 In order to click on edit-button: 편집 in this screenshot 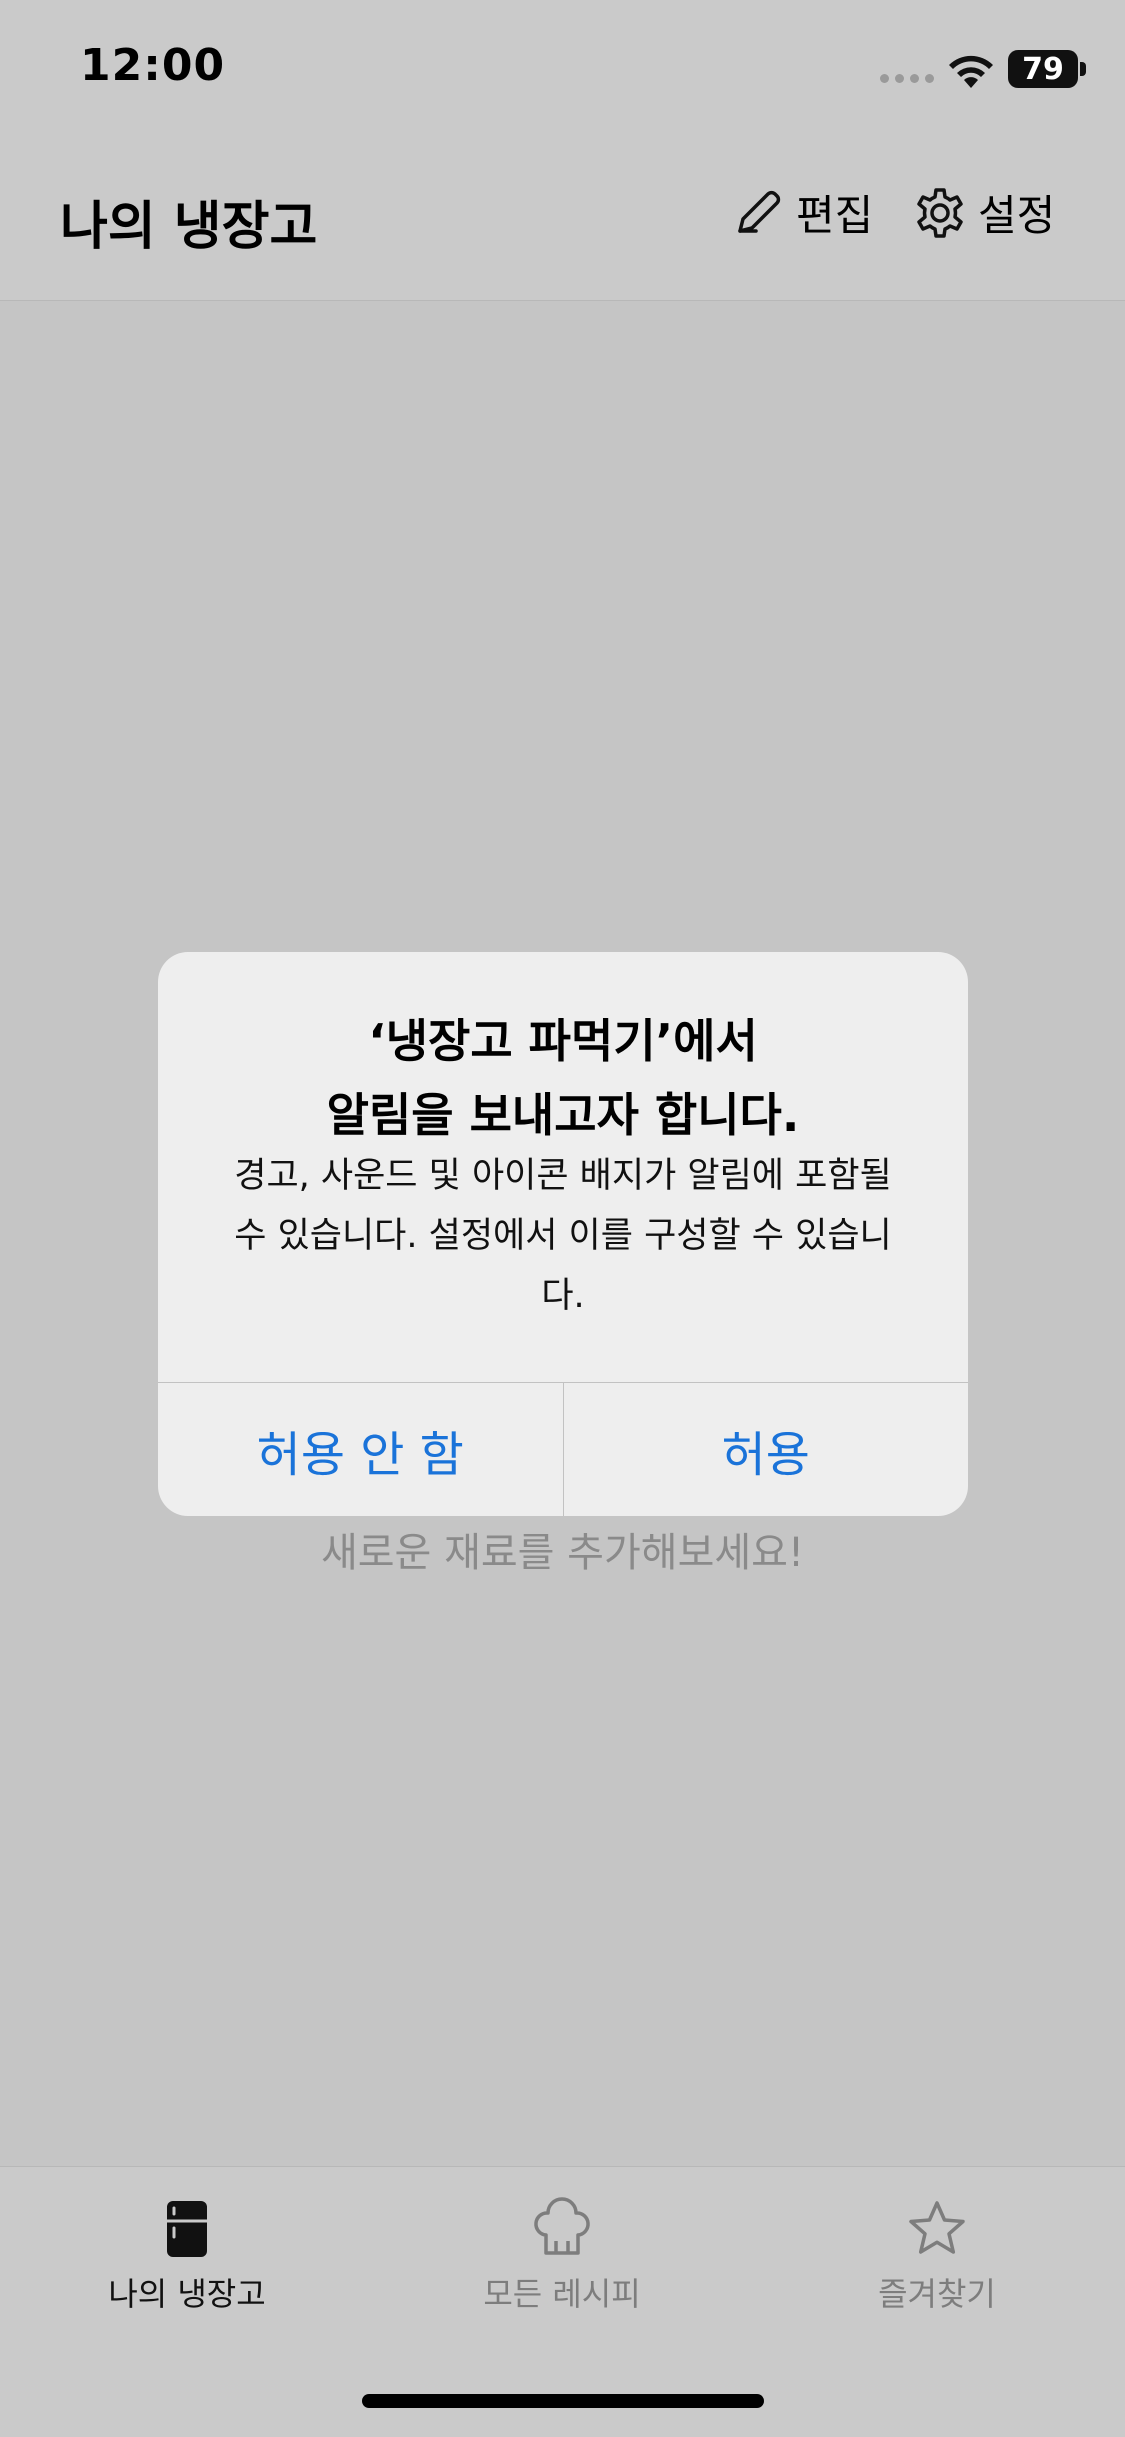, I will do `click(801, 212)`.